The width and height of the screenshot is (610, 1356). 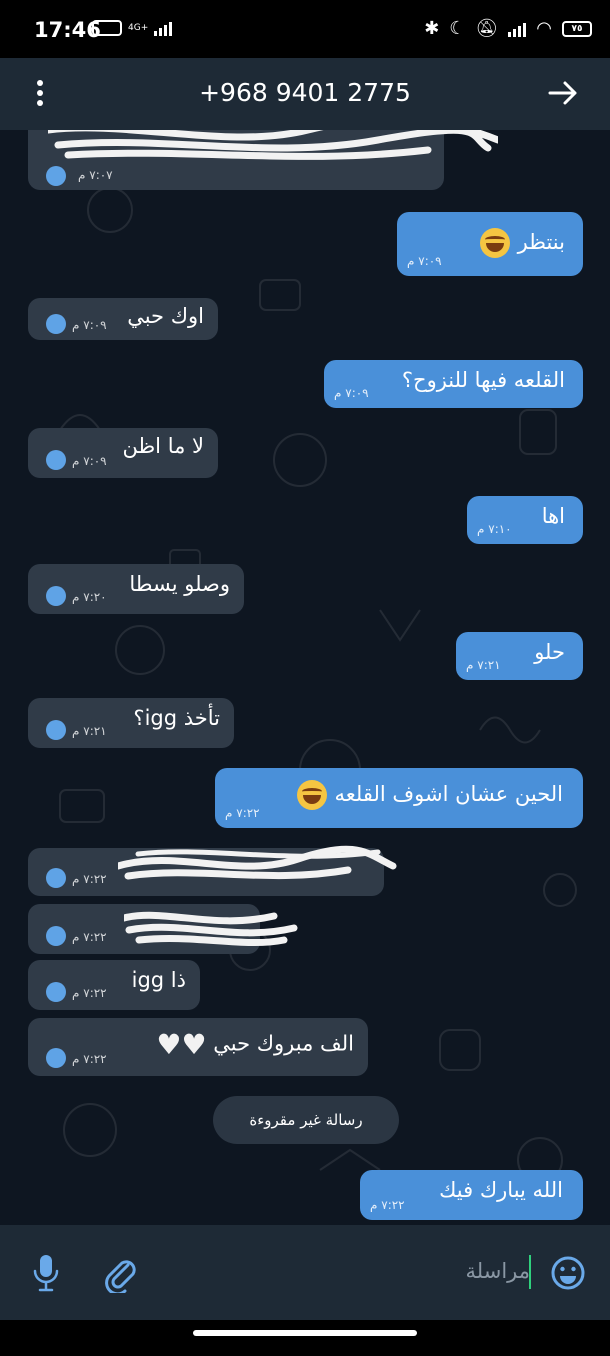 I want to click on moon-icon: ☾, so click(x=457, y=28).